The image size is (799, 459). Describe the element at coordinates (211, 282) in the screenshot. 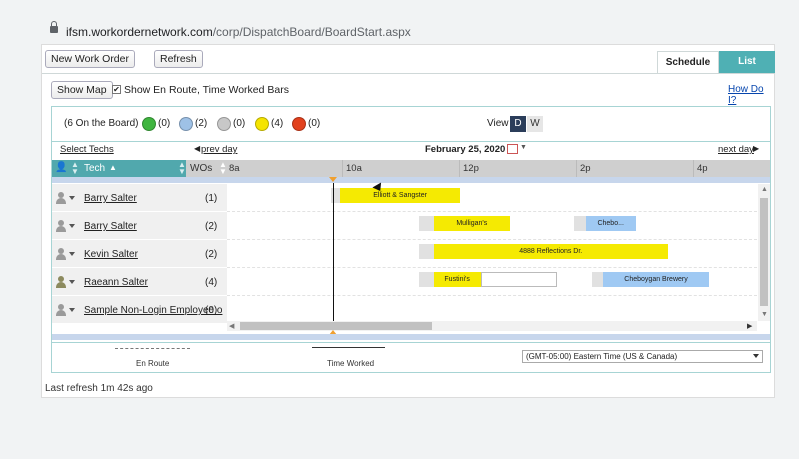

I see `tech-wo-count: (4)` at that location.